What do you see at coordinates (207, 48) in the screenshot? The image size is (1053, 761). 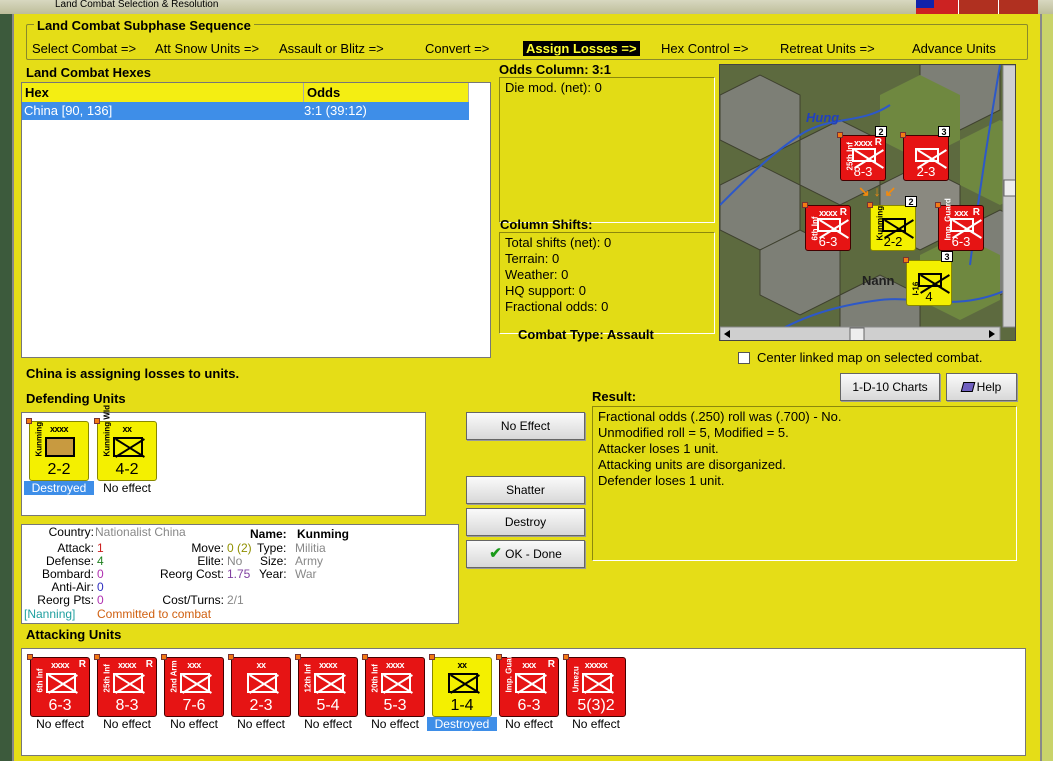 I see `step-att-snow-units: Att Snow Units =>` at bounding box center [207, 48].